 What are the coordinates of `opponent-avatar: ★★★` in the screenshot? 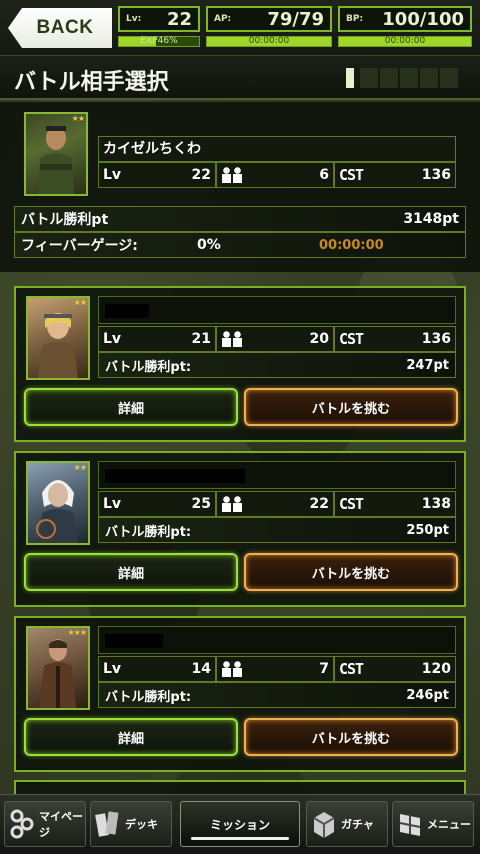 It's located at (58, 668).